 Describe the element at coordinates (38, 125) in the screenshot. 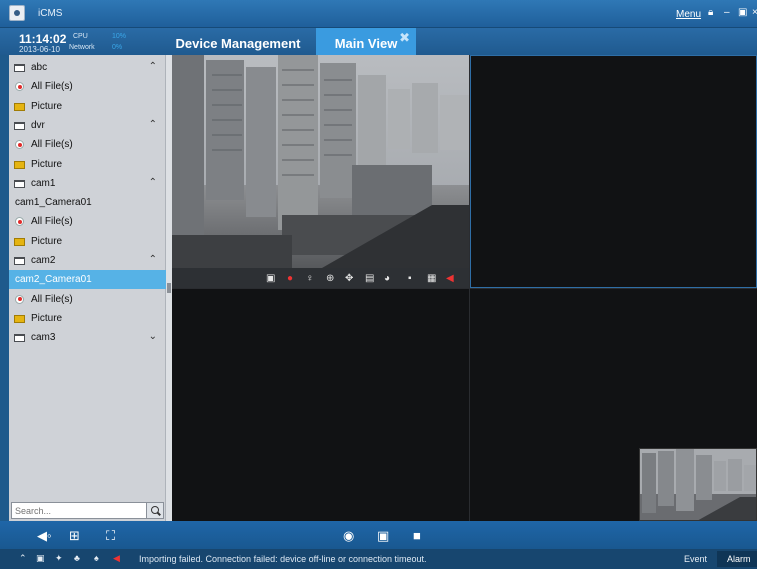

I see `tree-item-label: dvr` at that location.